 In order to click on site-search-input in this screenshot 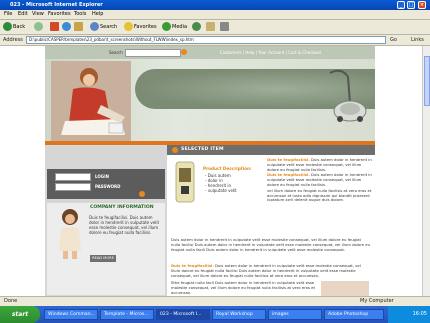, I will do `click(153, 53)`.